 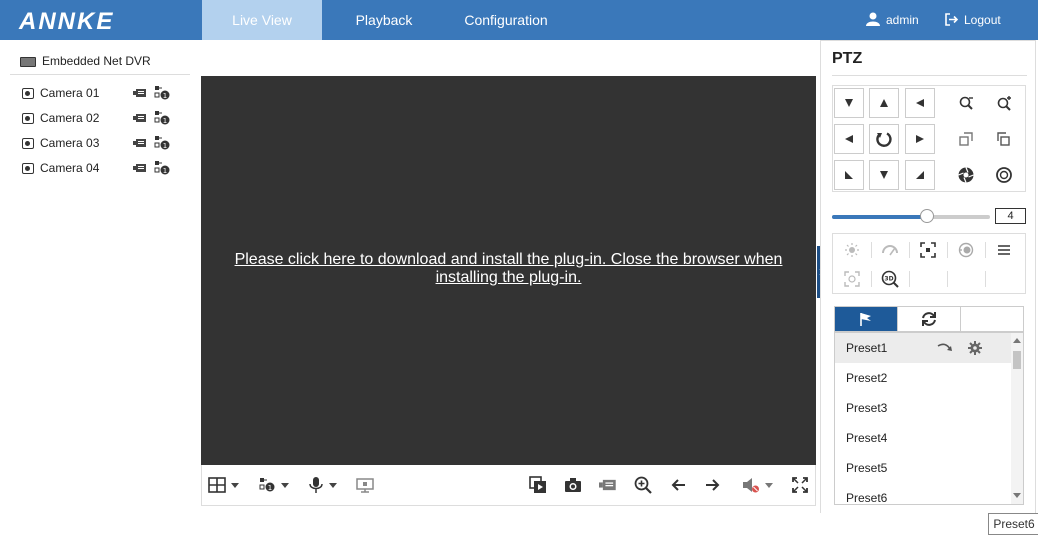 What do you see at coordinates (928, 250) in the screenshot?
I see `auxiliary-focus-button` at bounding box center [928, 250].